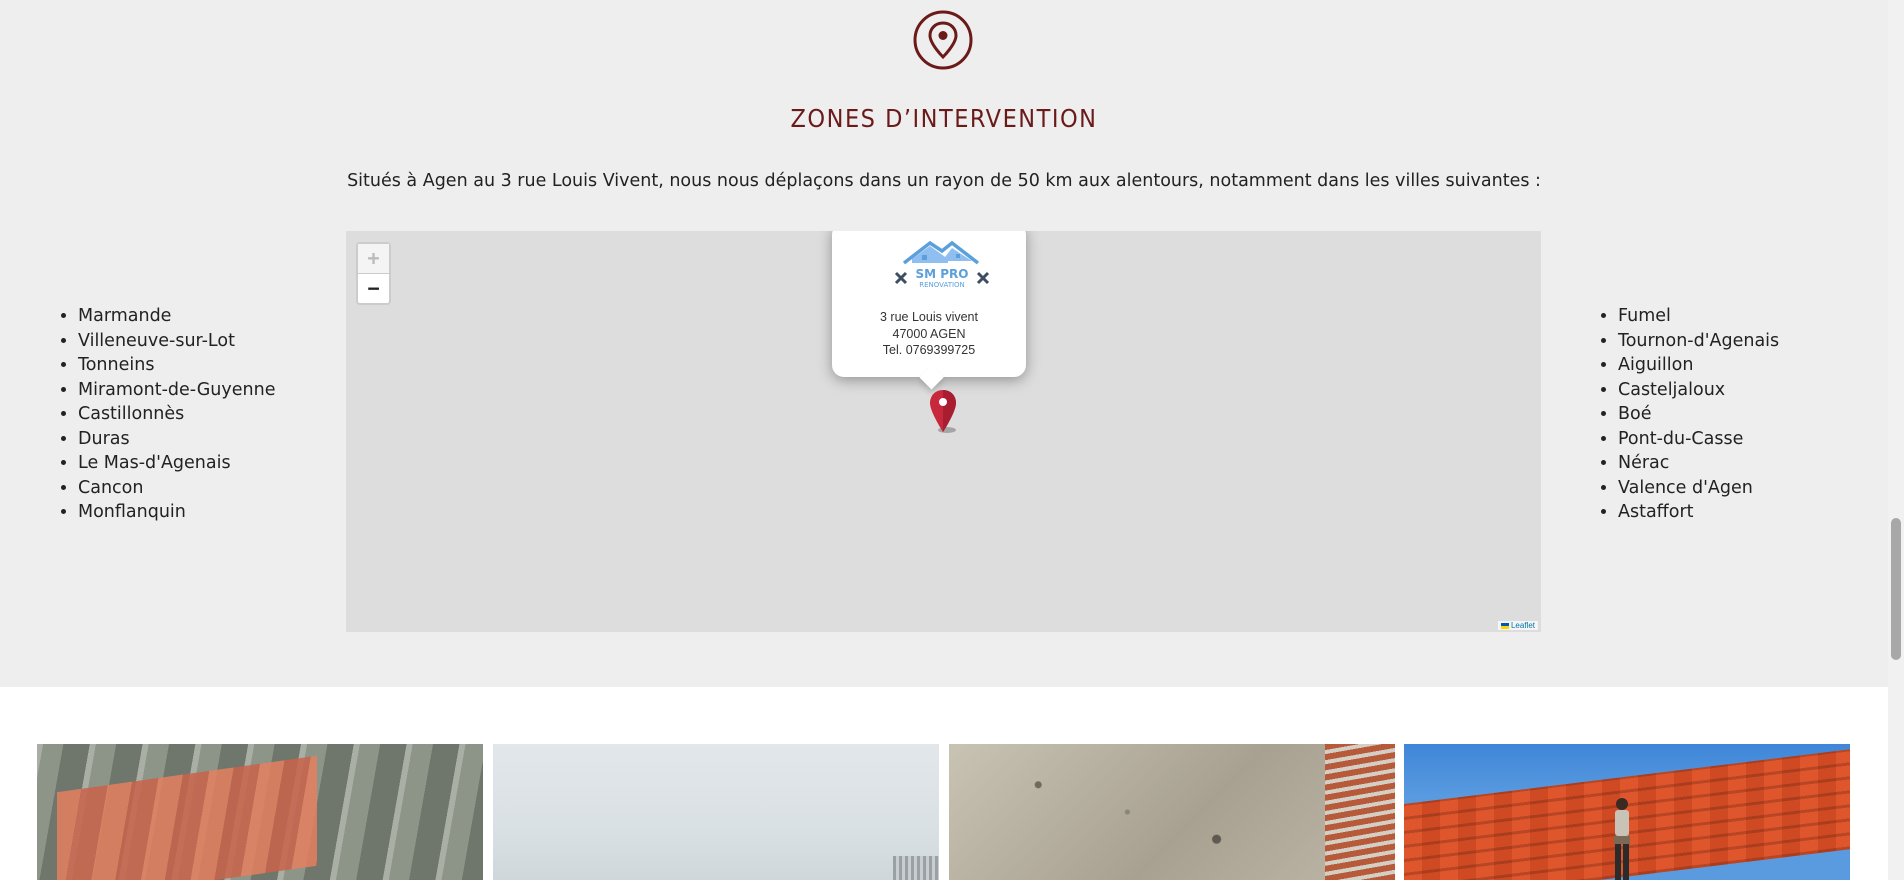 This screenshot has width=1904, height=880. I want to click on city-item: Nérac, so click(1698, 463).